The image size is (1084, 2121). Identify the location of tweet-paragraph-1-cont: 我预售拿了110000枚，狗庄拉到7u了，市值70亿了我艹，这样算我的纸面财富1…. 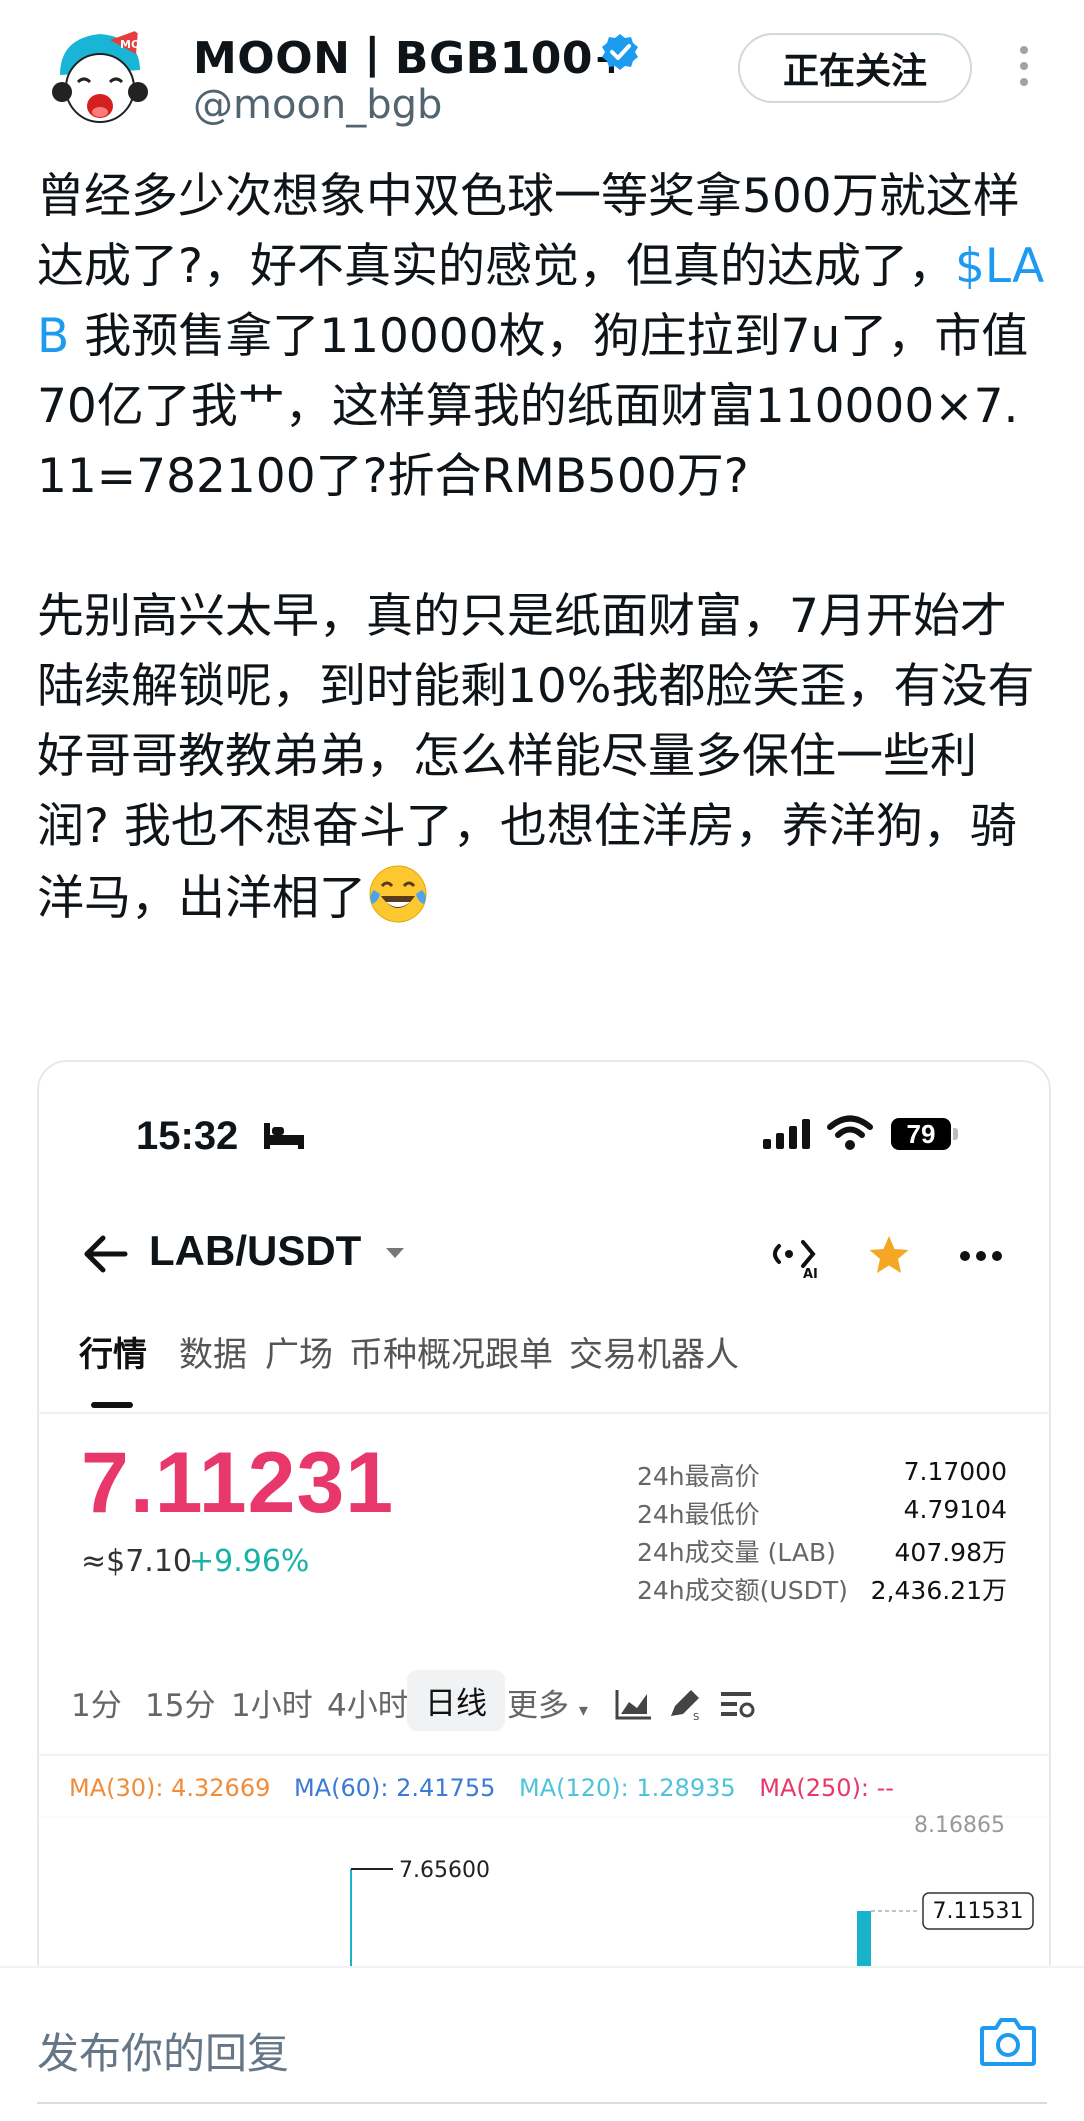
(533, 406).